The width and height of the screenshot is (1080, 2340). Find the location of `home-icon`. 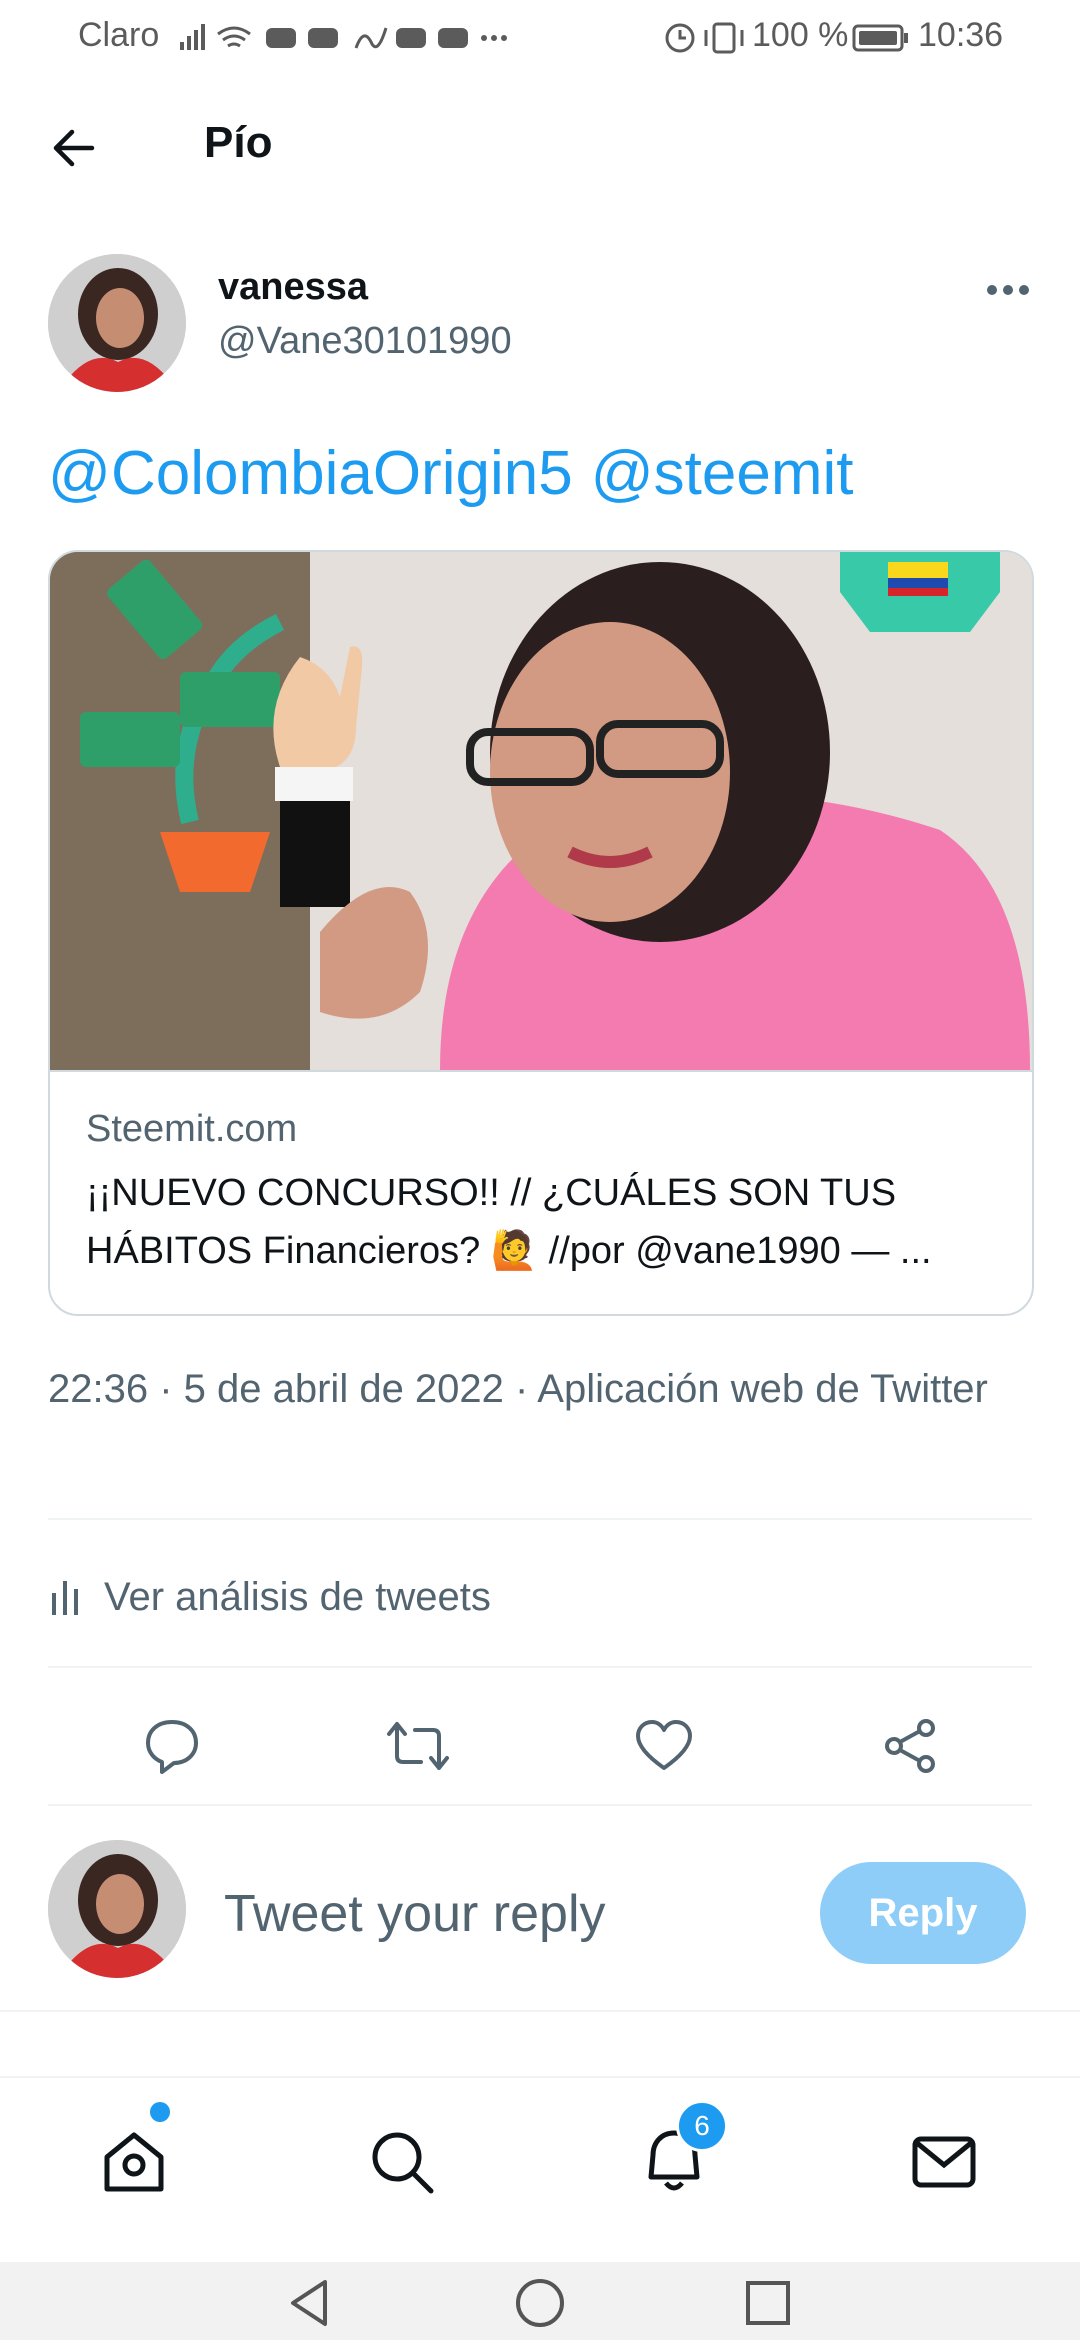

home-icon is located at coordinates (134, 2162).